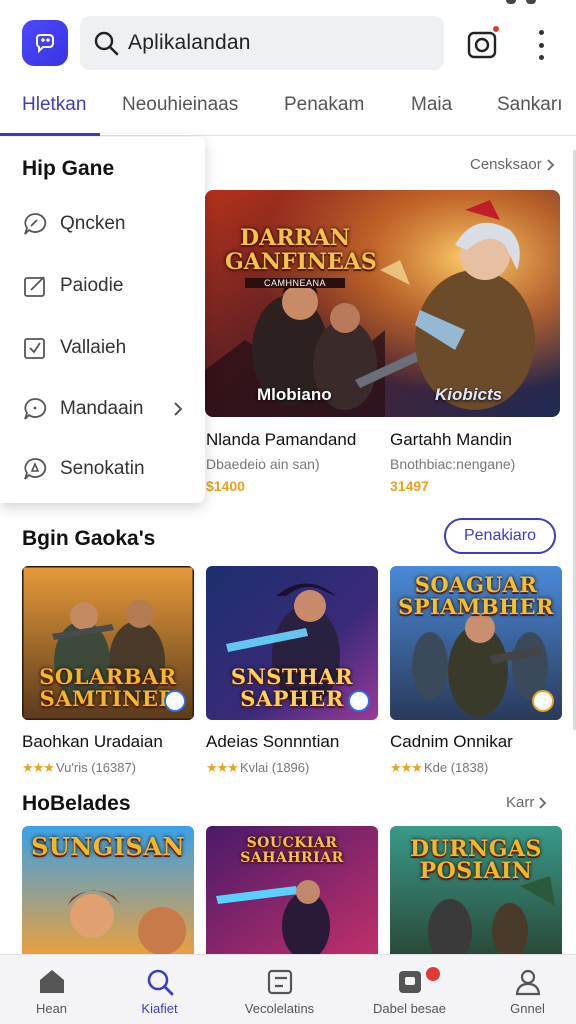 The width and height of the screenshot is (576, 1024). I want to click on tab-hletkan: Hletkan, so click(54, 105).